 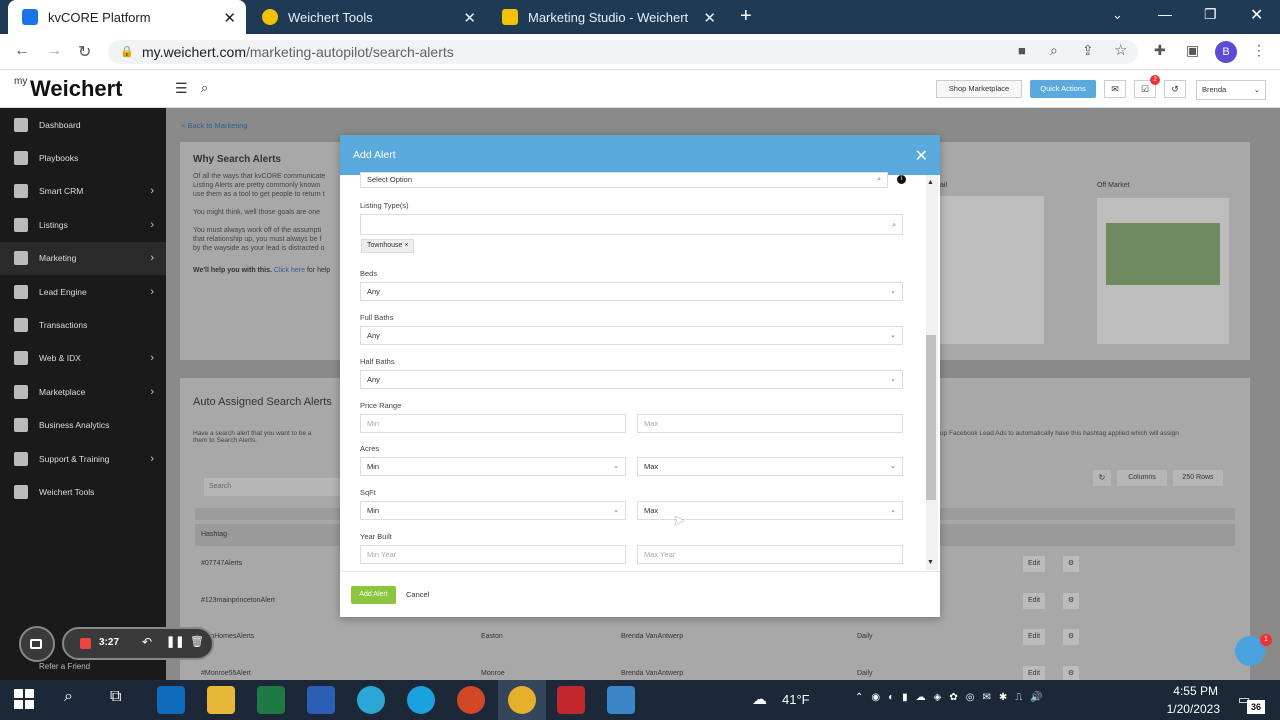 I want to click on sidebar-item-weichert-tools: Weichert Tools, so click(x=83, y=491).